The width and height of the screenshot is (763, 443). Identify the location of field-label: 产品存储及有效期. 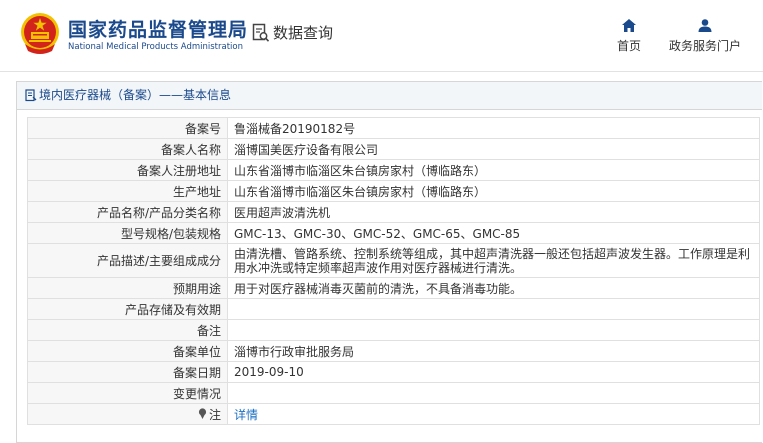
(127, 309).